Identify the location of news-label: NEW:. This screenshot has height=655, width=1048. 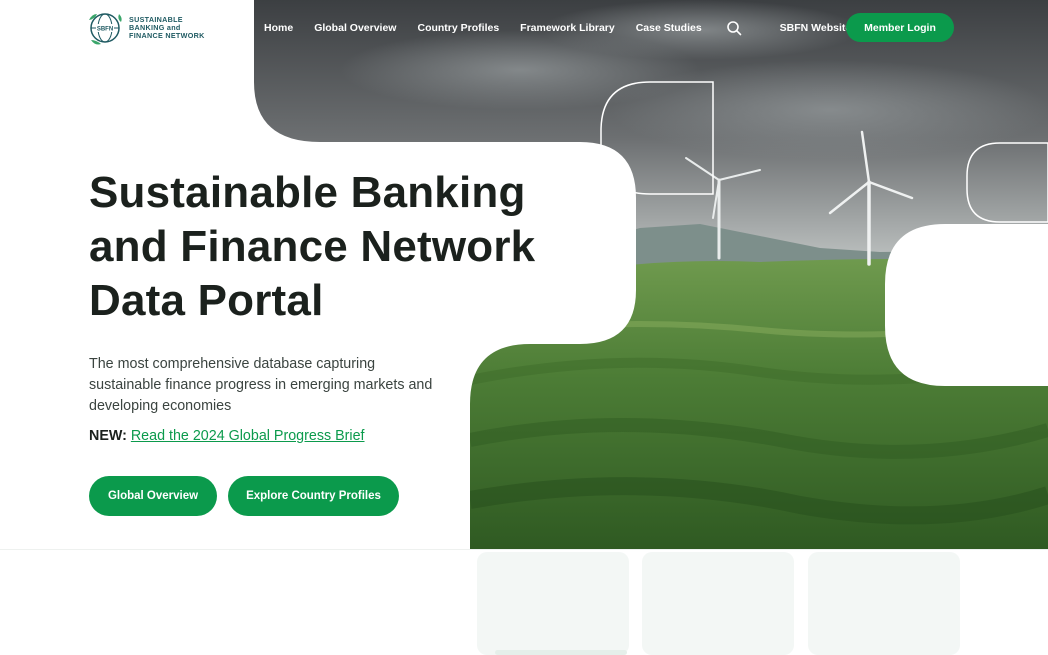
(108, 436).